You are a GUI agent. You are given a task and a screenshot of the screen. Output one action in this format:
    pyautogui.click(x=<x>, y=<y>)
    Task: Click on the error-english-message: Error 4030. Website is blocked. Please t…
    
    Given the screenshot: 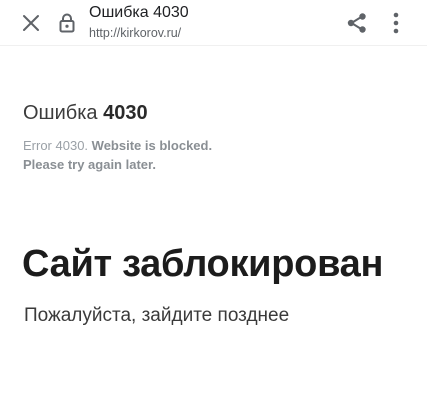 What is the action you would take?
    pyautogui.click(x=173, y=155)
    